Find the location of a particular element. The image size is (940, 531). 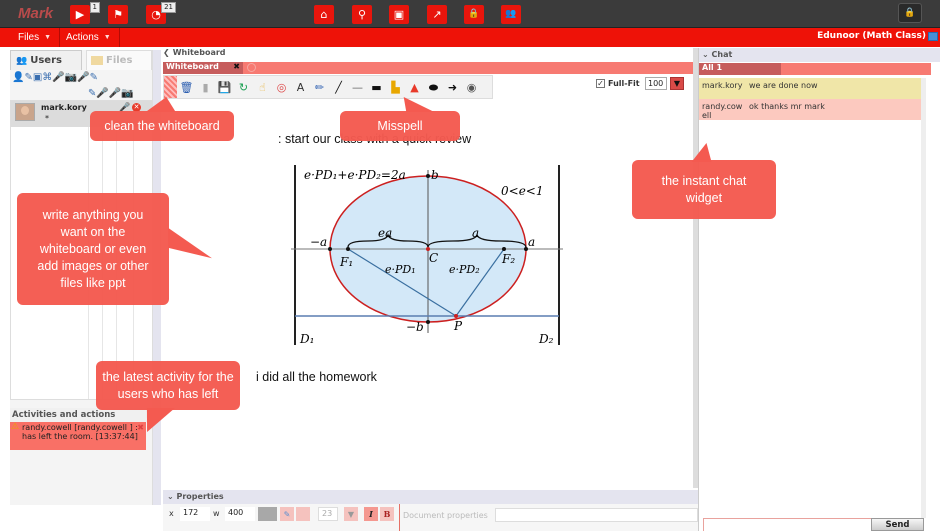

italic-button: I is located at coordinates (371, 514).